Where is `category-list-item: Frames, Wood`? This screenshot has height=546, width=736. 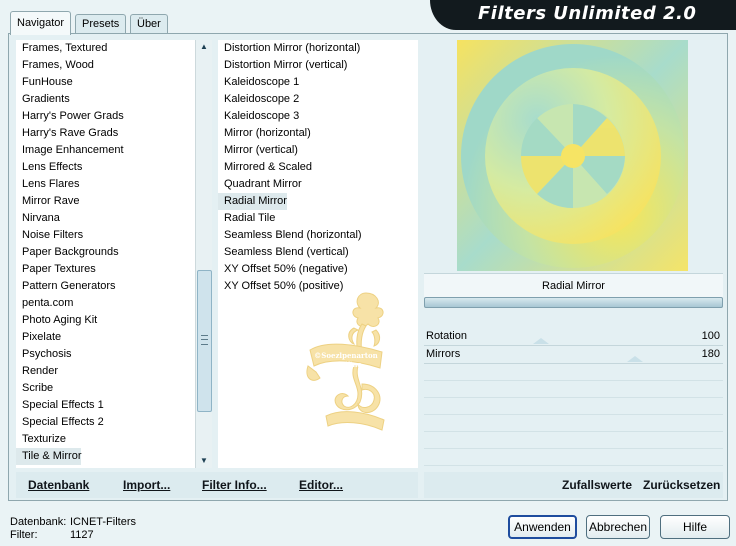 category-list-item: Frames, Wood is located at coordinates (55, 65).